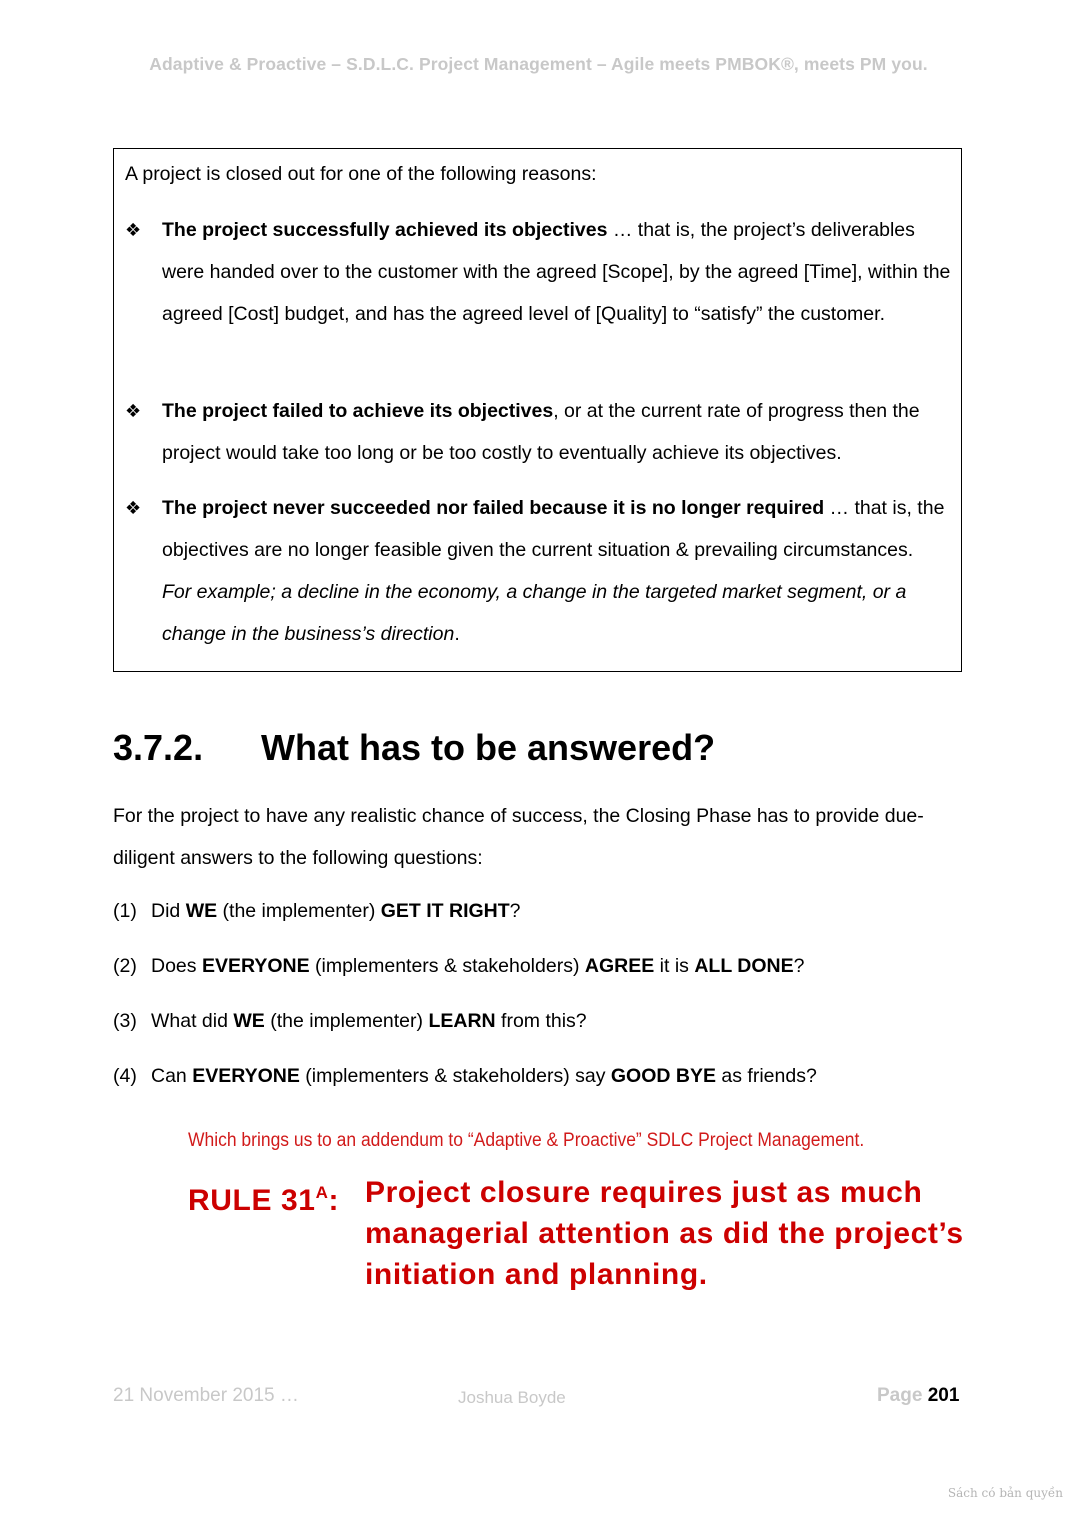 Image resolution: width=1077 pixels, height=1521 pixels. I want to click on question-text: (implementers & stakeholders) say, so click(455, 1076).